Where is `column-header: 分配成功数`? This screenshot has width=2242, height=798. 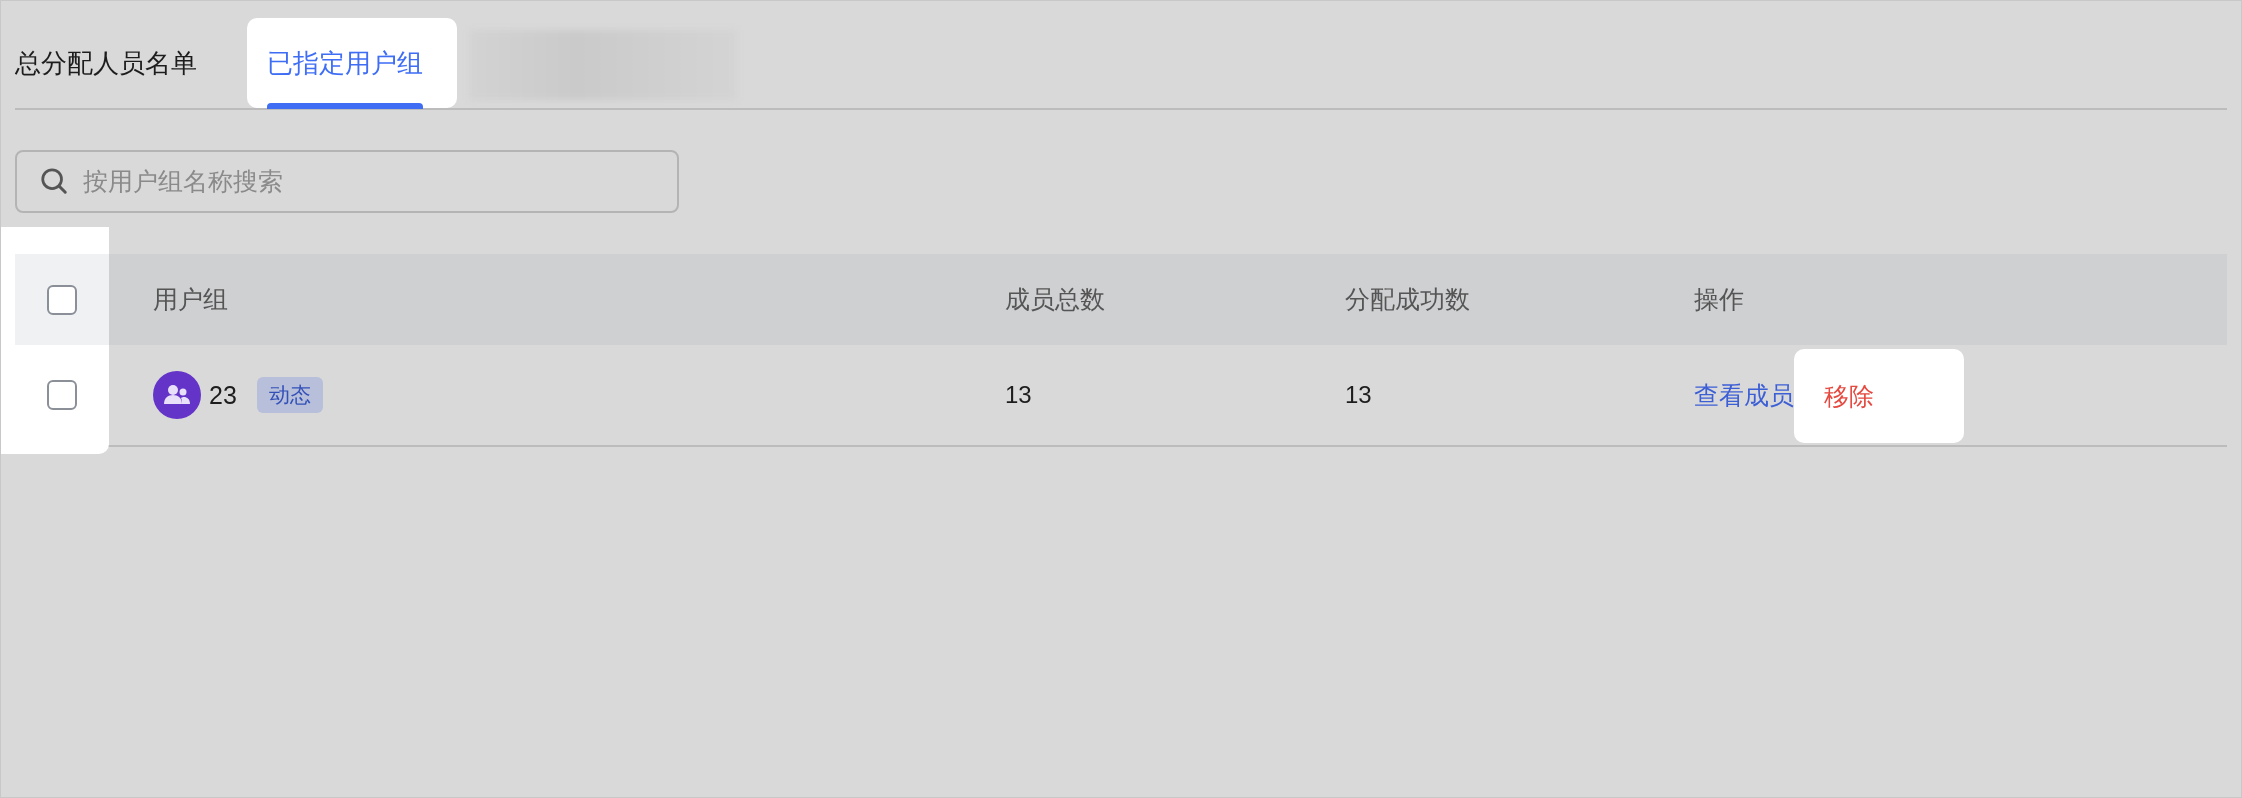
column-header: 分配成功数 is located at coordinates (1407, 299).